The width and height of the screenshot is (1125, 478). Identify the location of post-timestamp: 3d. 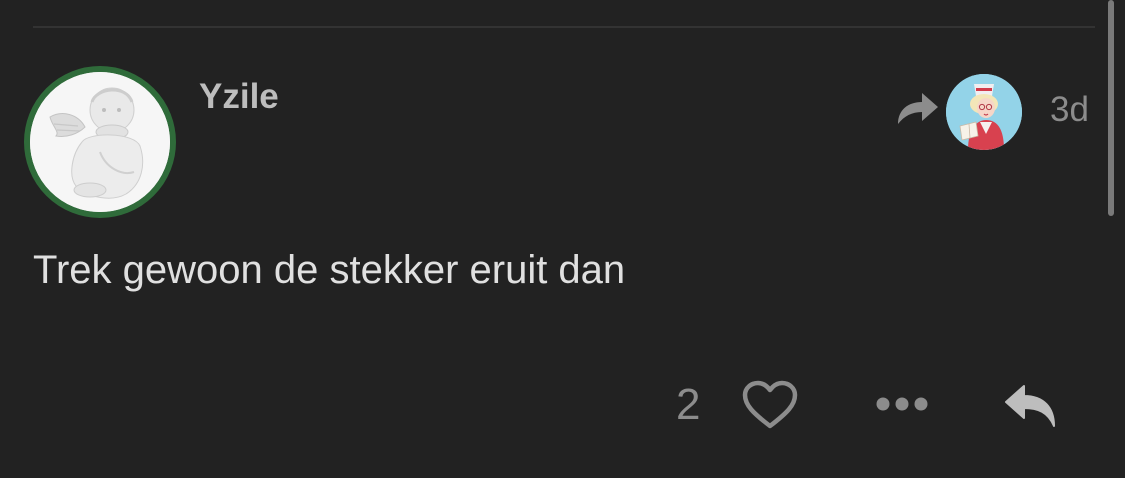
(1069, 110).